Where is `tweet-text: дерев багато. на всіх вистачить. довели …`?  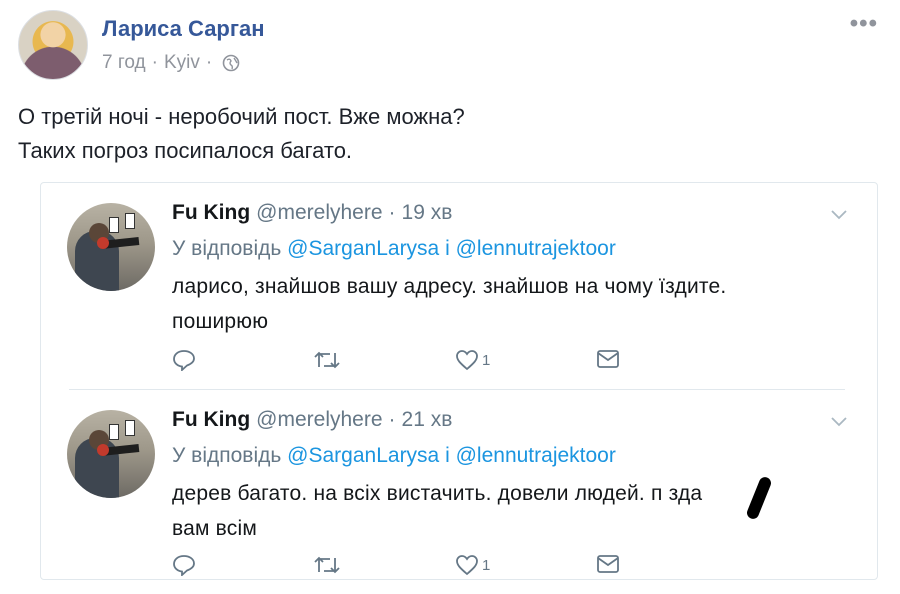
tweet-text: дерев багато. на всіх вистачить. довели … is located at coordinates (437, 511).